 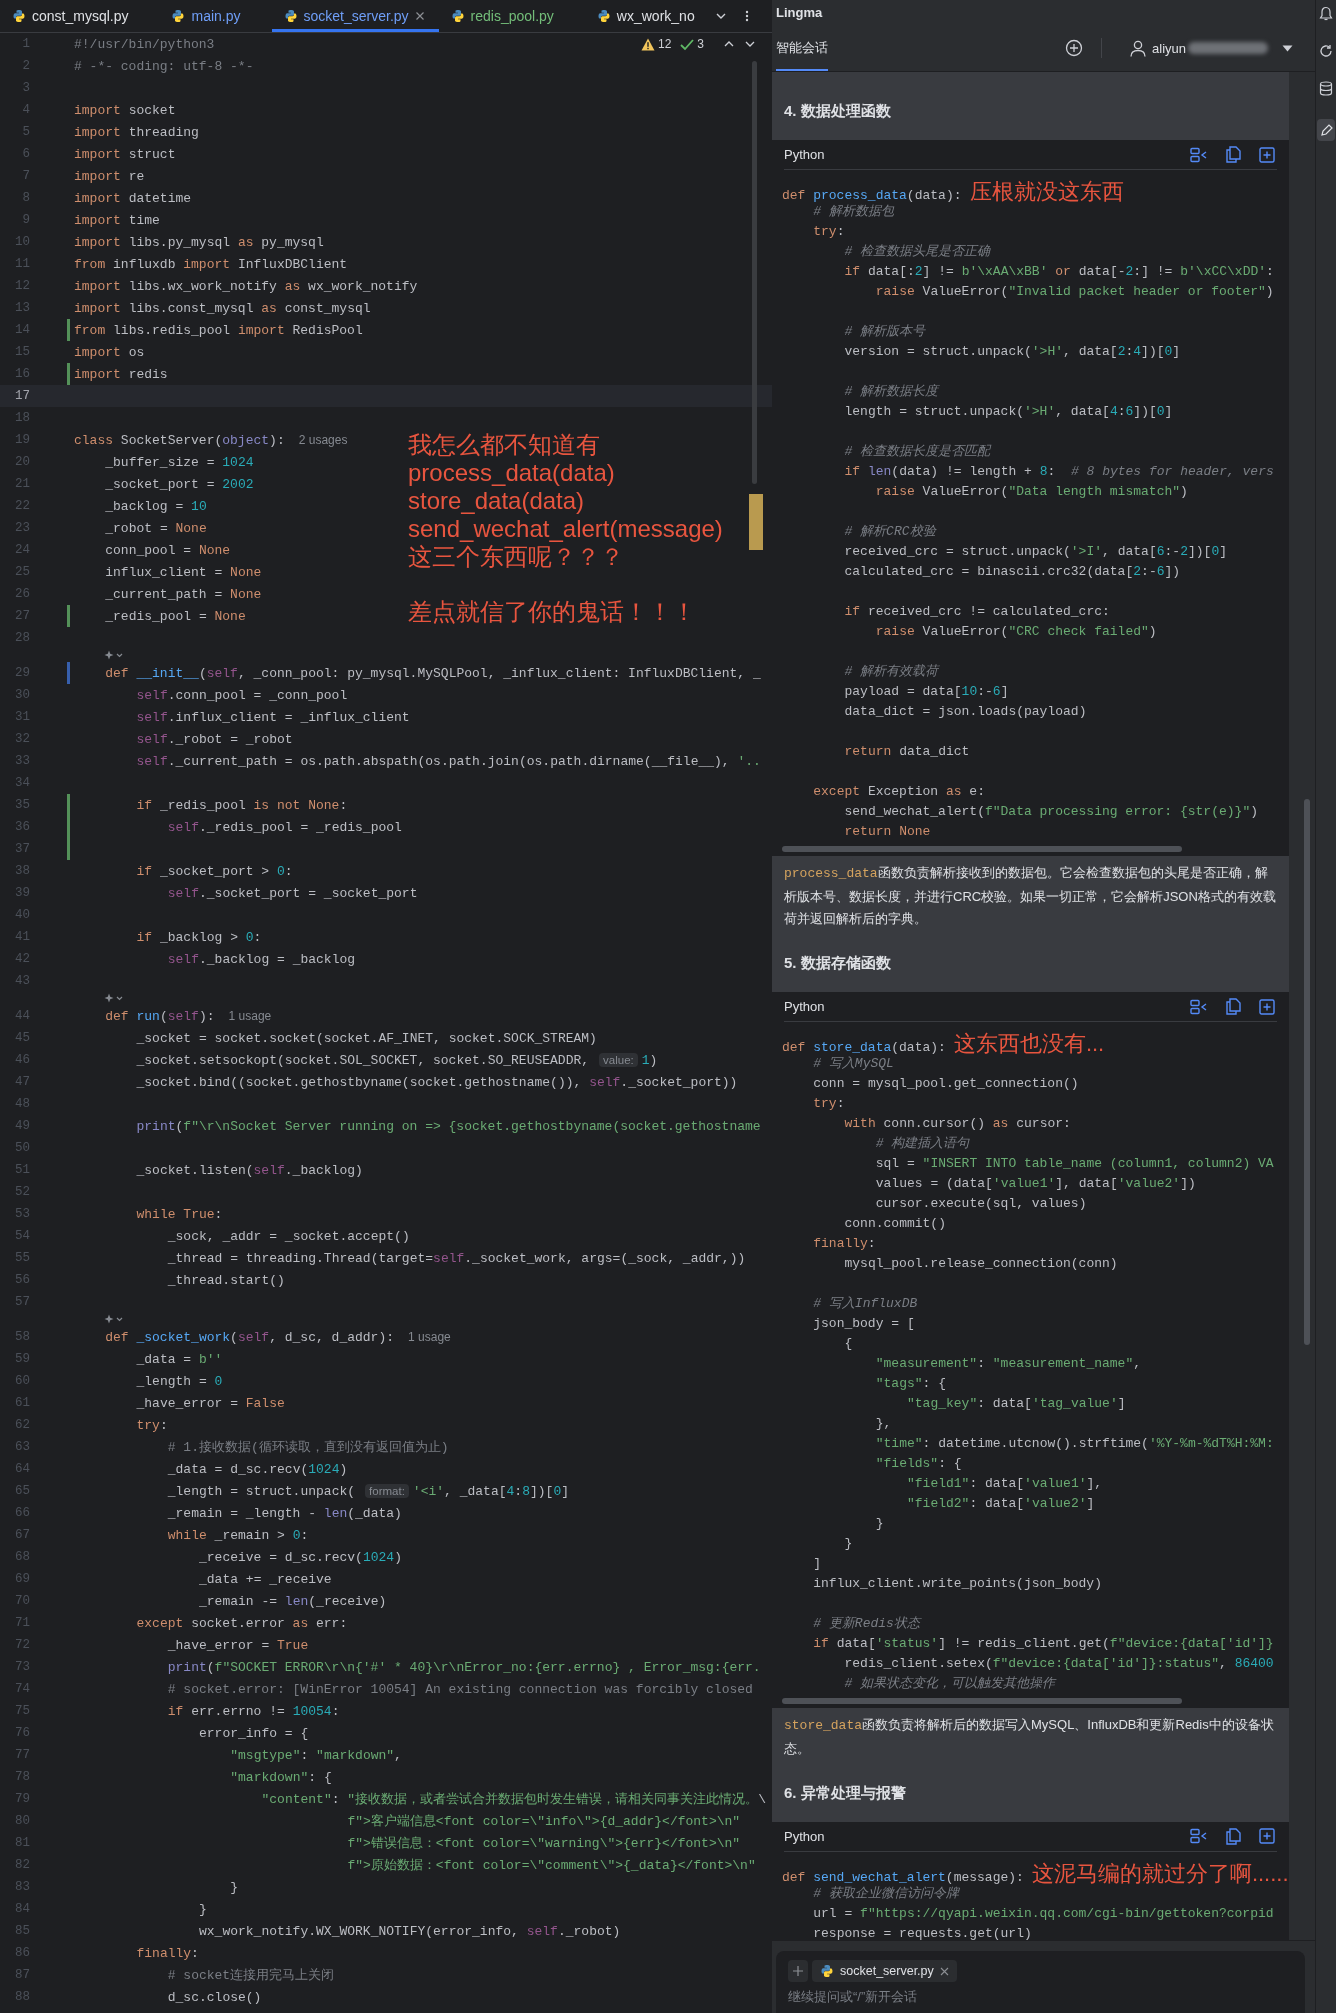 What do you see at coordinates (511, 16) in the screenshot?
I see `file-tab: redis_pool.py` at bounding box center [511, 16].